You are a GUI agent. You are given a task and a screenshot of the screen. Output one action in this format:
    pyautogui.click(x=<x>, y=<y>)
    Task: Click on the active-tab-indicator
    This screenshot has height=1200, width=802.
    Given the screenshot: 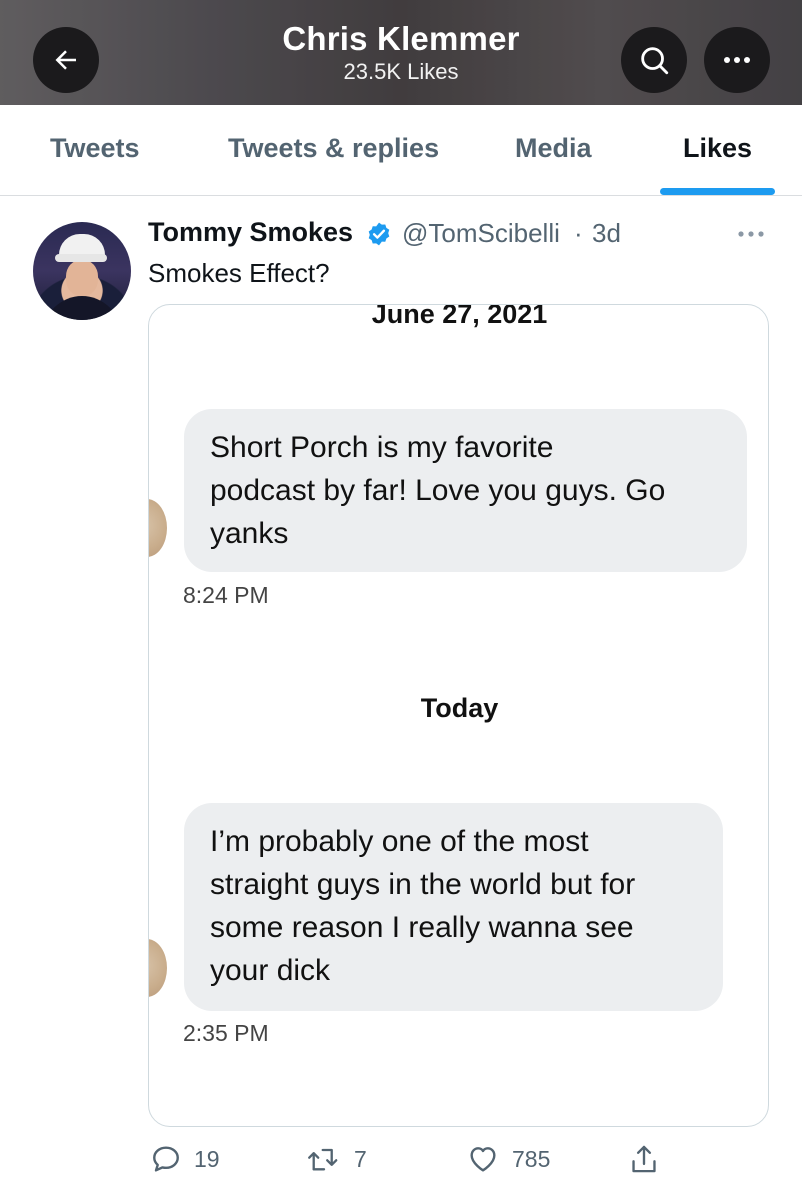 What is the action you would take?
    pyautogui.click(x=717, y=191)
    